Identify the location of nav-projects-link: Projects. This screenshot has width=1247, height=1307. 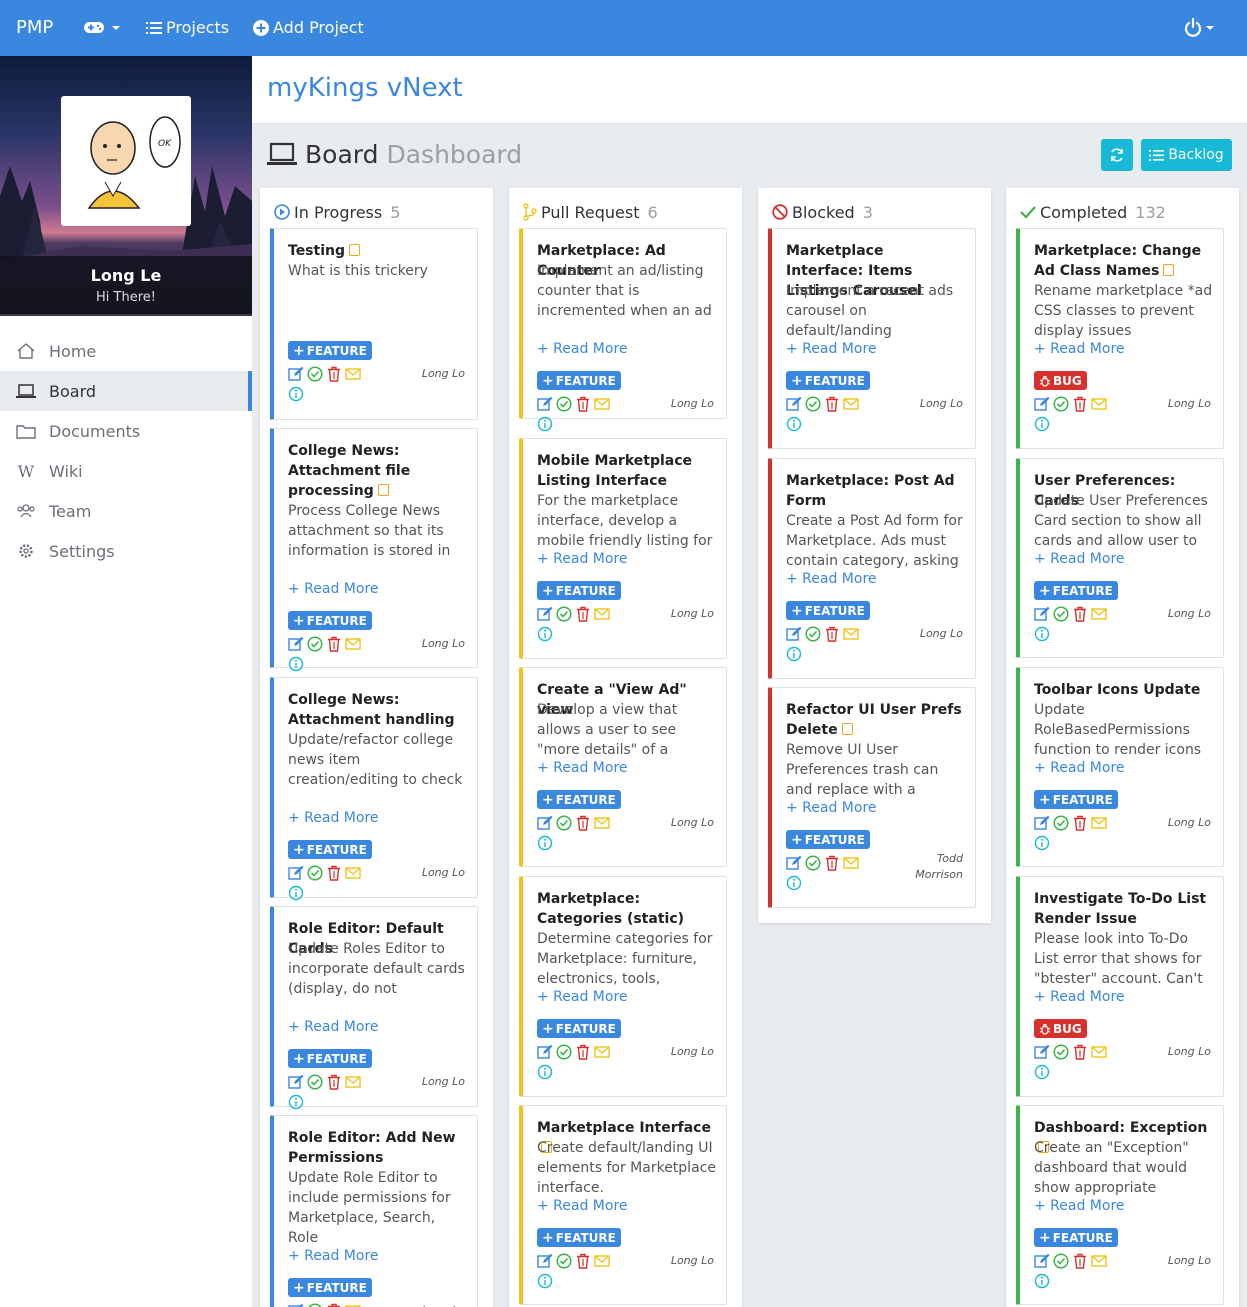
(187, 27).